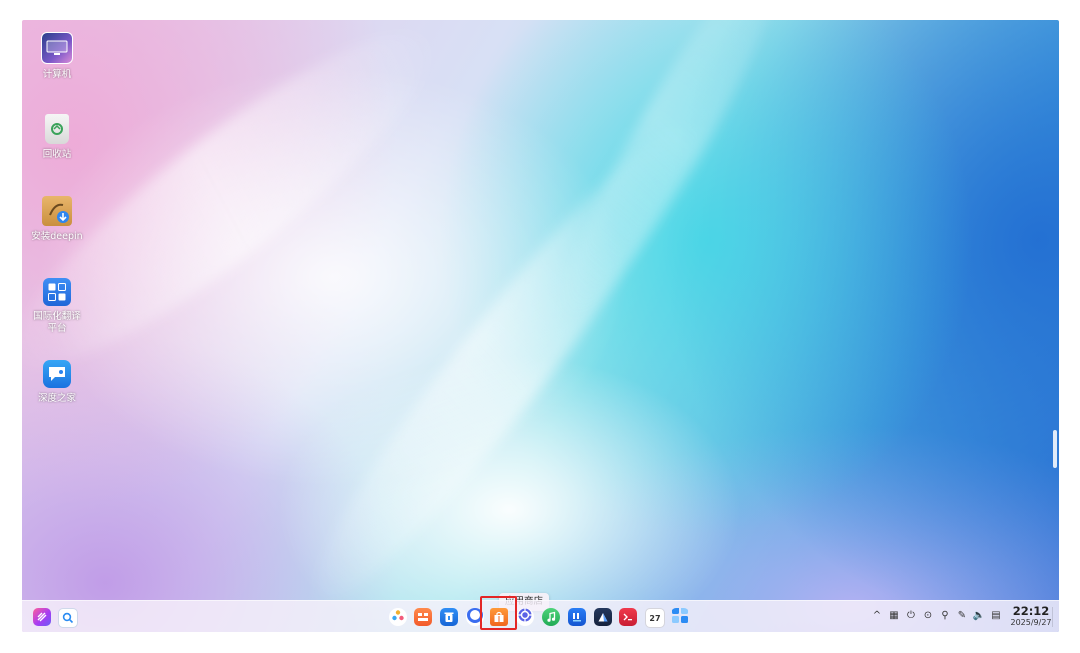  I want to click on image-viewer-icon, so click(603, 617).